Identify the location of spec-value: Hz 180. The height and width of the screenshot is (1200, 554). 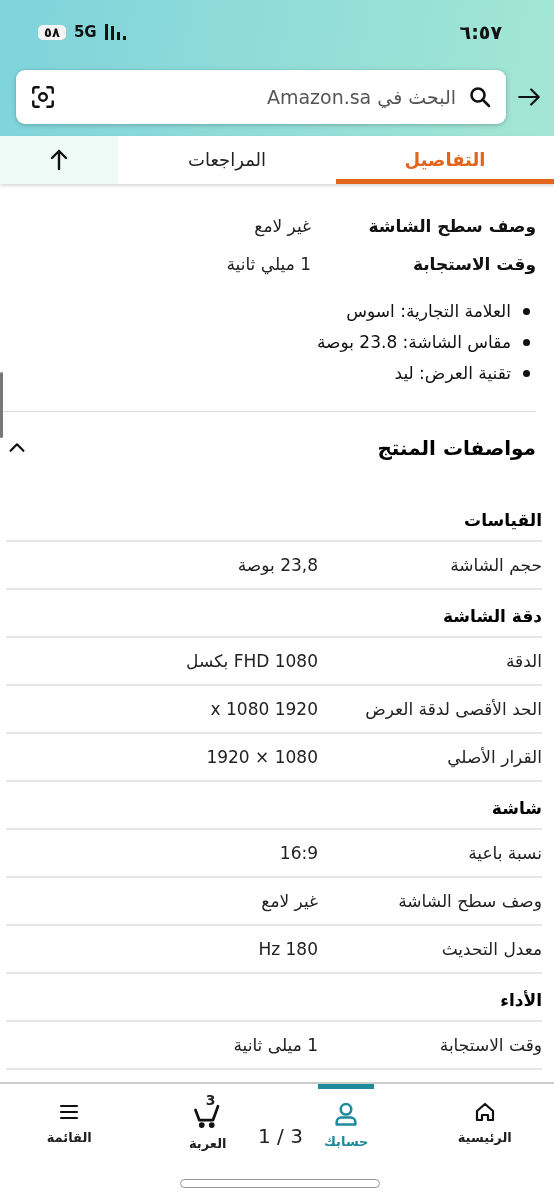
(288, 949).